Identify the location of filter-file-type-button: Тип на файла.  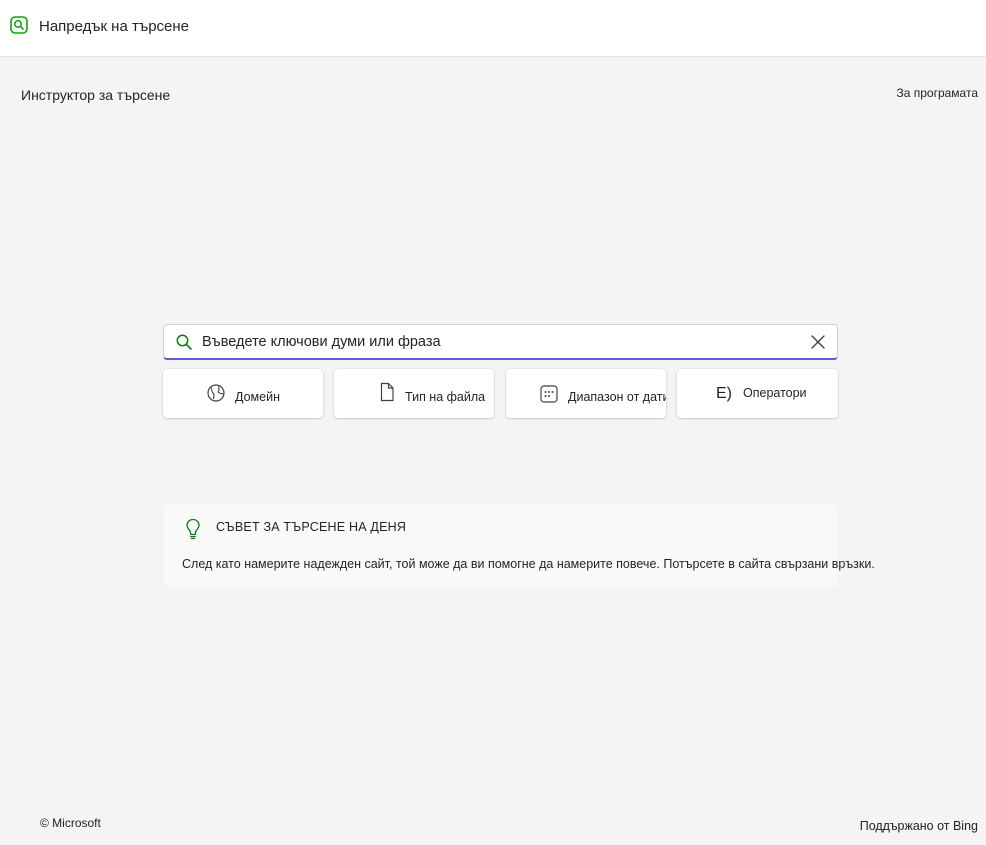
(414, 393).